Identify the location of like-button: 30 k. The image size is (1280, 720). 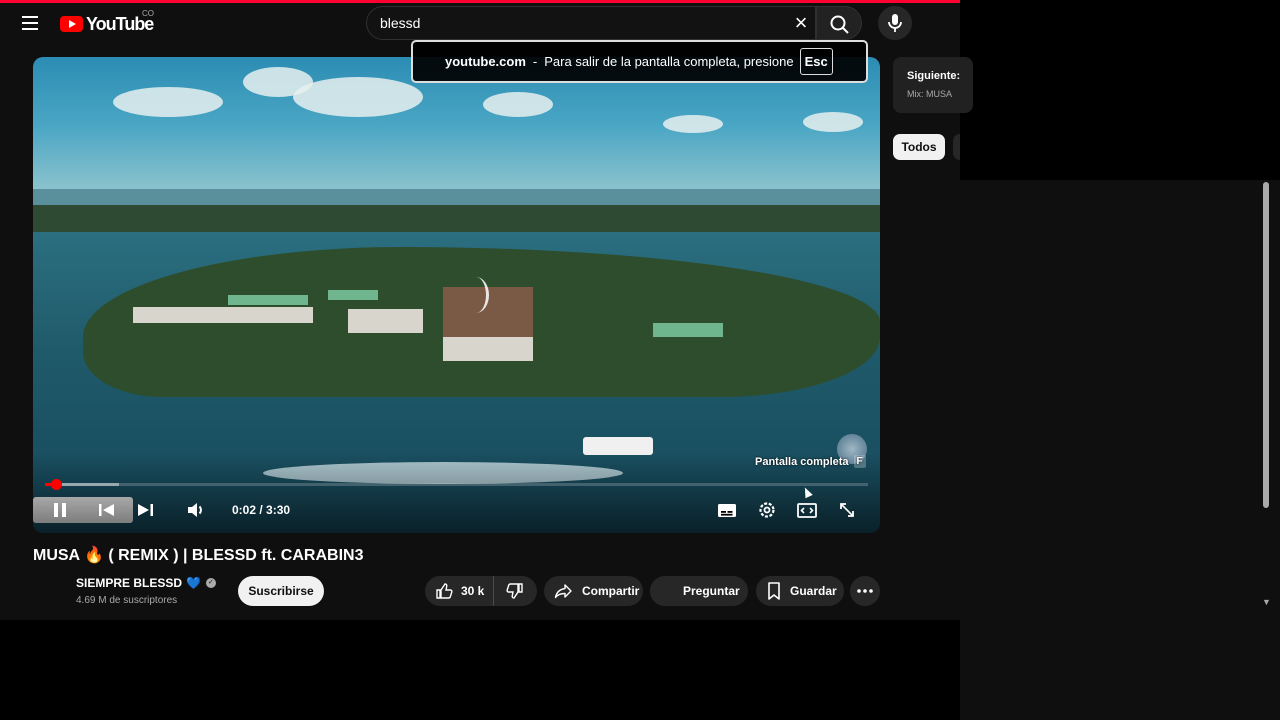
(459, 591).